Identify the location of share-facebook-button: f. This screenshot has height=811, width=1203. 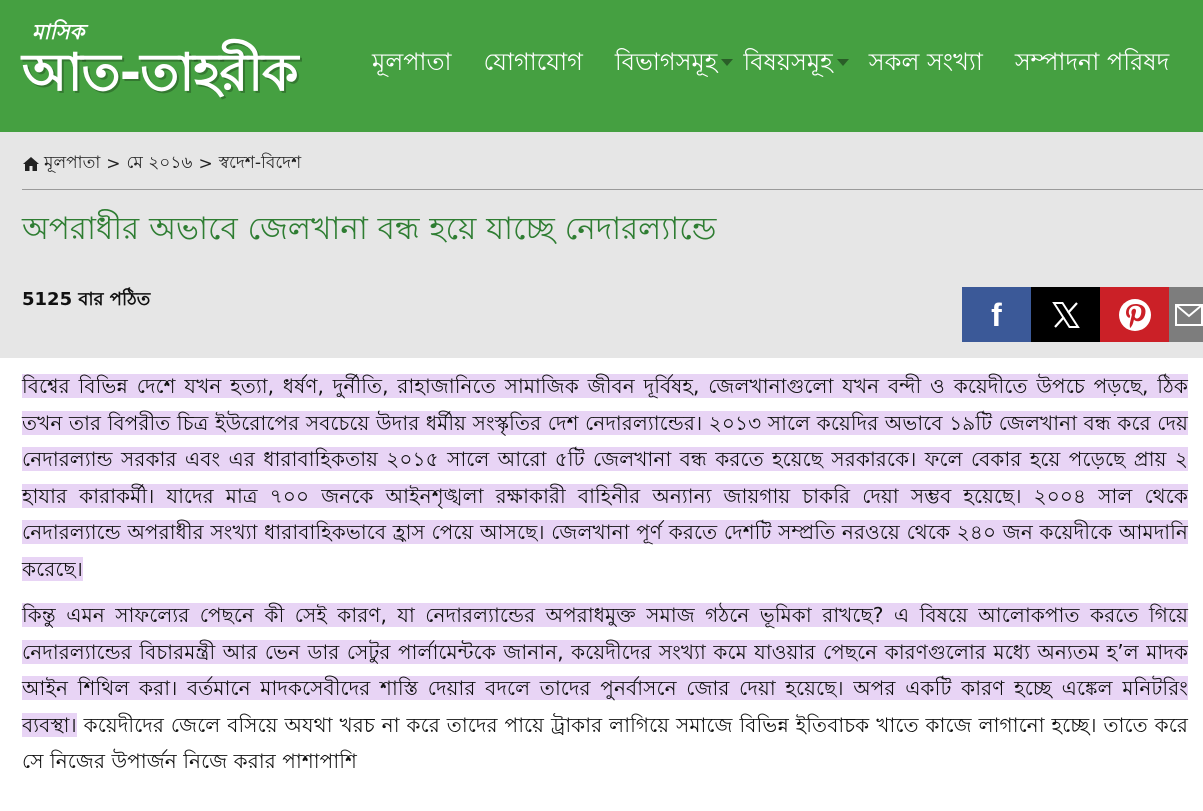
(996, 314).